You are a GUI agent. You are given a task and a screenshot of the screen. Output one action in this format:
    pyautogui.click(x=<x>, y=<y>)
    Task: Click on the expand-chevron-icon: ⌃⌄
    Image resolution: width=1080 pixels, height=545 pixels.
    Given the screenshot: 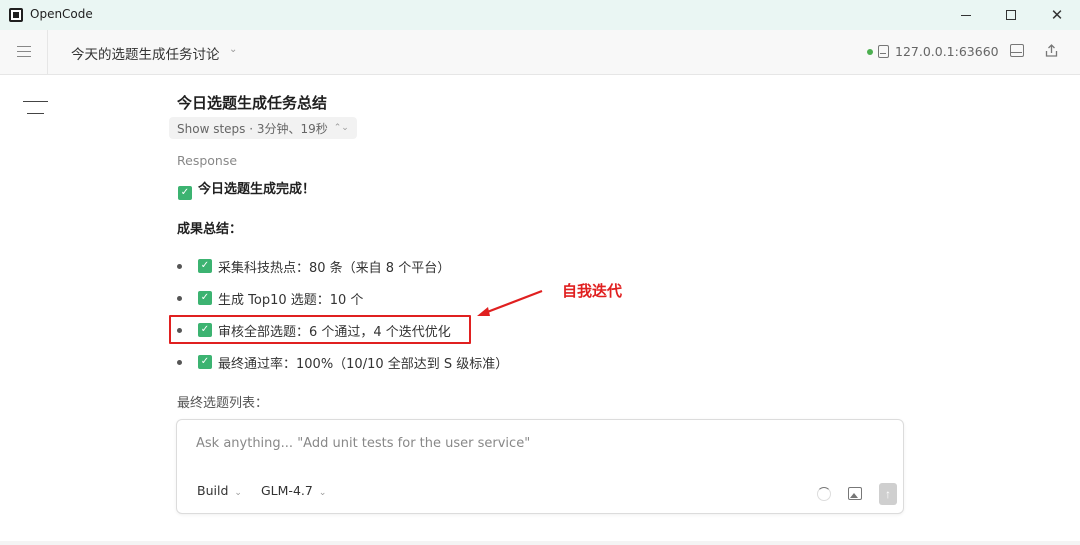 What is the action you would take?
    pyautogui.click(x=341, y=128)
    